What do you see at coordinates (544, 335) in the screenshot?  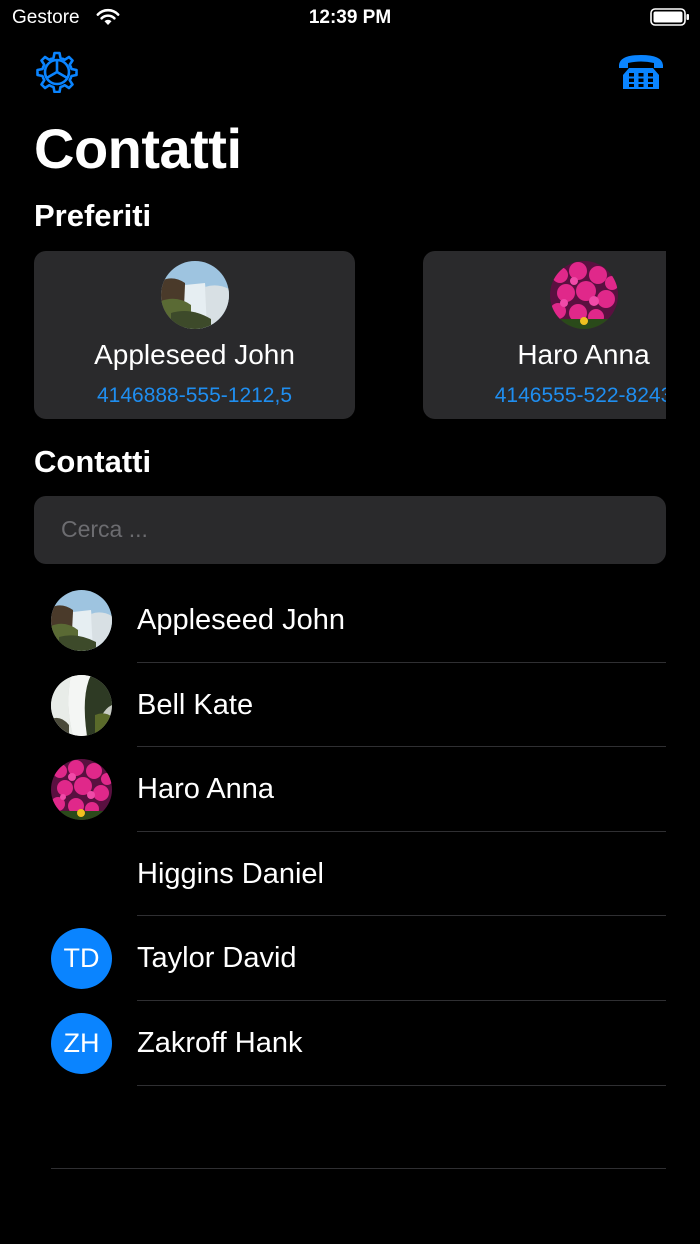 I see `favorite-card-haro: Haro Anna 4146555-522-8243` at bounding box center [544, 335].